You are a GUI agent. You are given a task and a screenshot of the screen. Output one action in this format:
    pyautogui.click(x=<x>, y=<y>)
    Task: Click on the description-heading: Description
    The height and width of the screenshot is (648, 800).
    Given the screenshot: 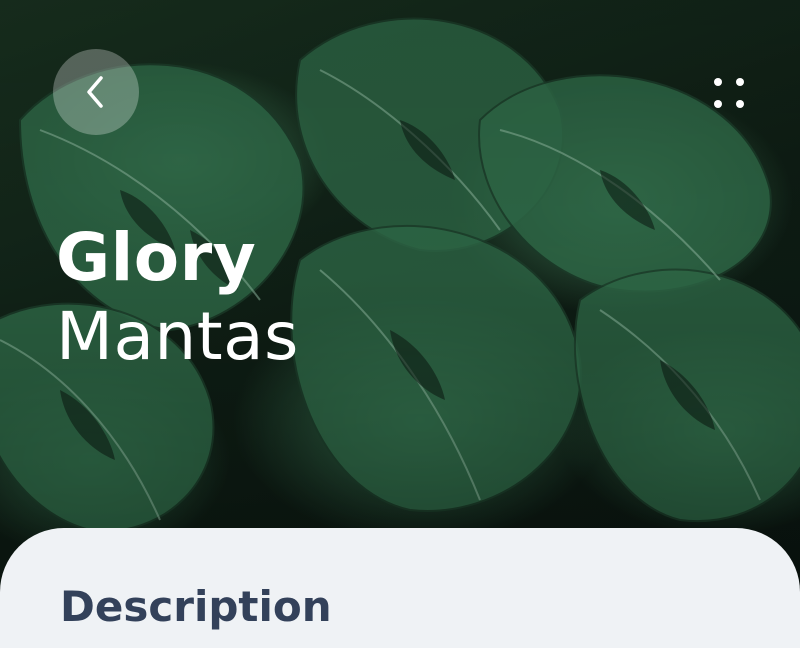 What is the action you would take?
    pyautogui.click(x=196, y=606)
    